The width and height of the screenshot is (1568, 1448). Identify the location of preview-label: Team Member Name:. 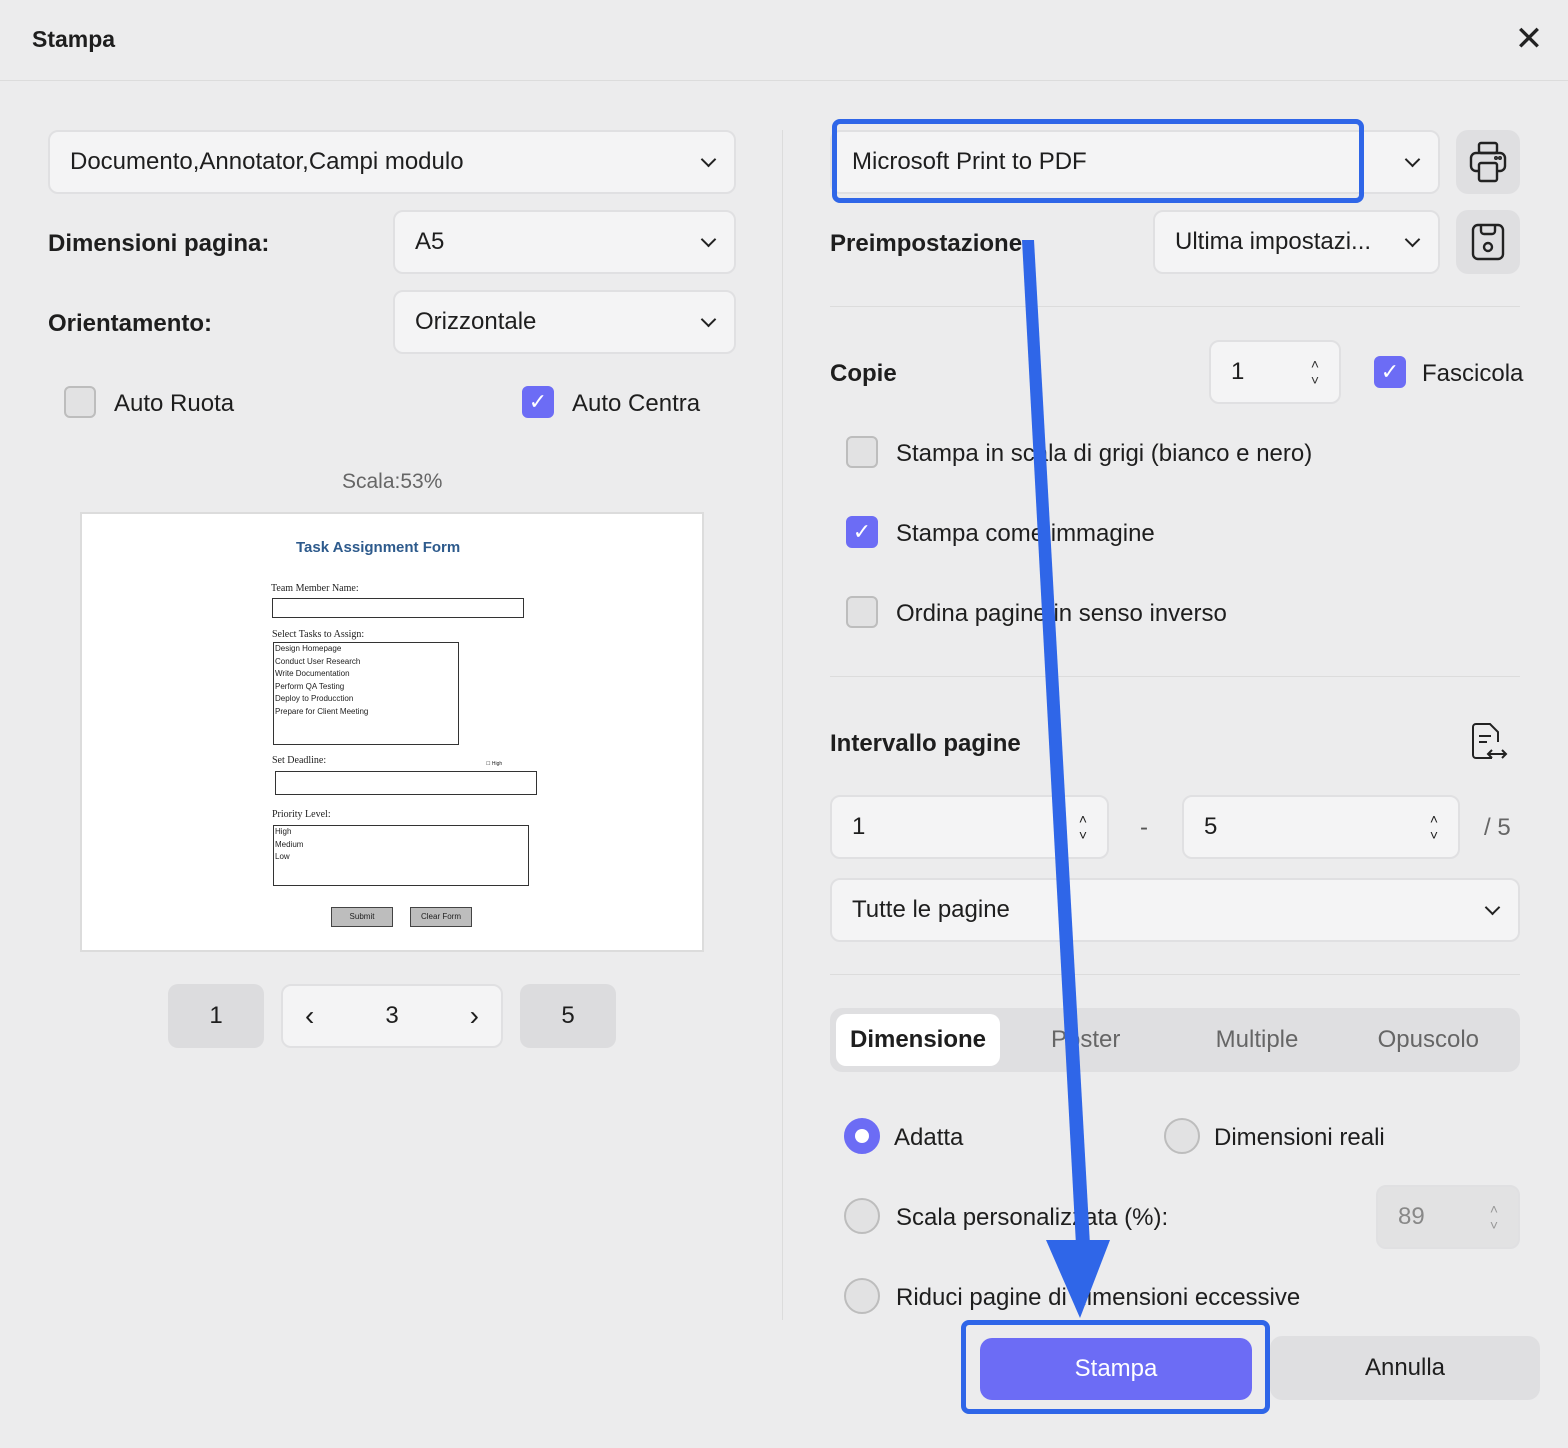
(315, 588).